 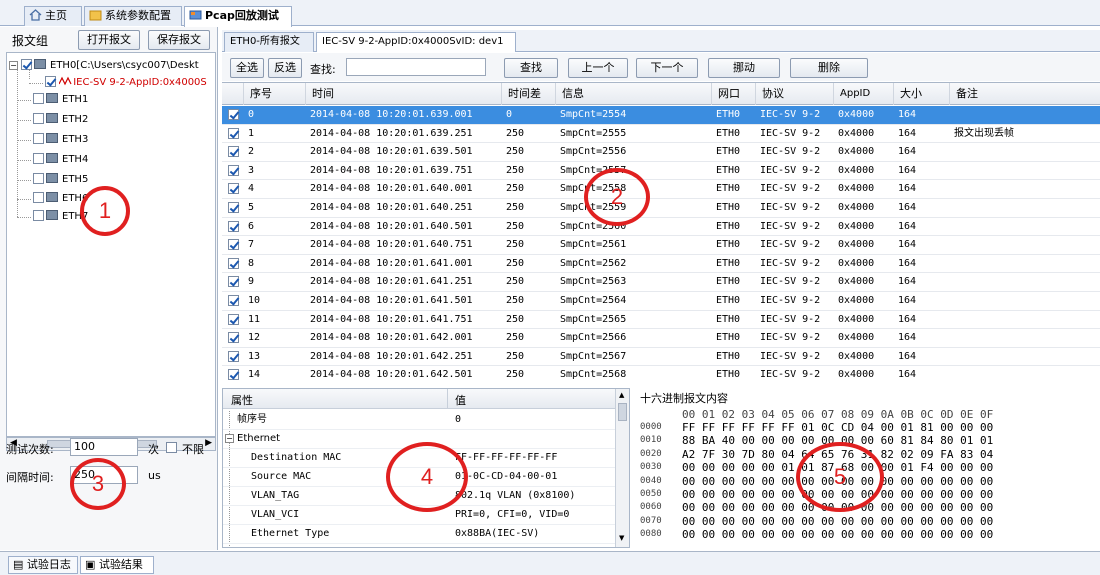 What do you see at coordinates (529, 94) in the screenshot?
I see `column-header: 时间差` at bounding box center [529, 94].